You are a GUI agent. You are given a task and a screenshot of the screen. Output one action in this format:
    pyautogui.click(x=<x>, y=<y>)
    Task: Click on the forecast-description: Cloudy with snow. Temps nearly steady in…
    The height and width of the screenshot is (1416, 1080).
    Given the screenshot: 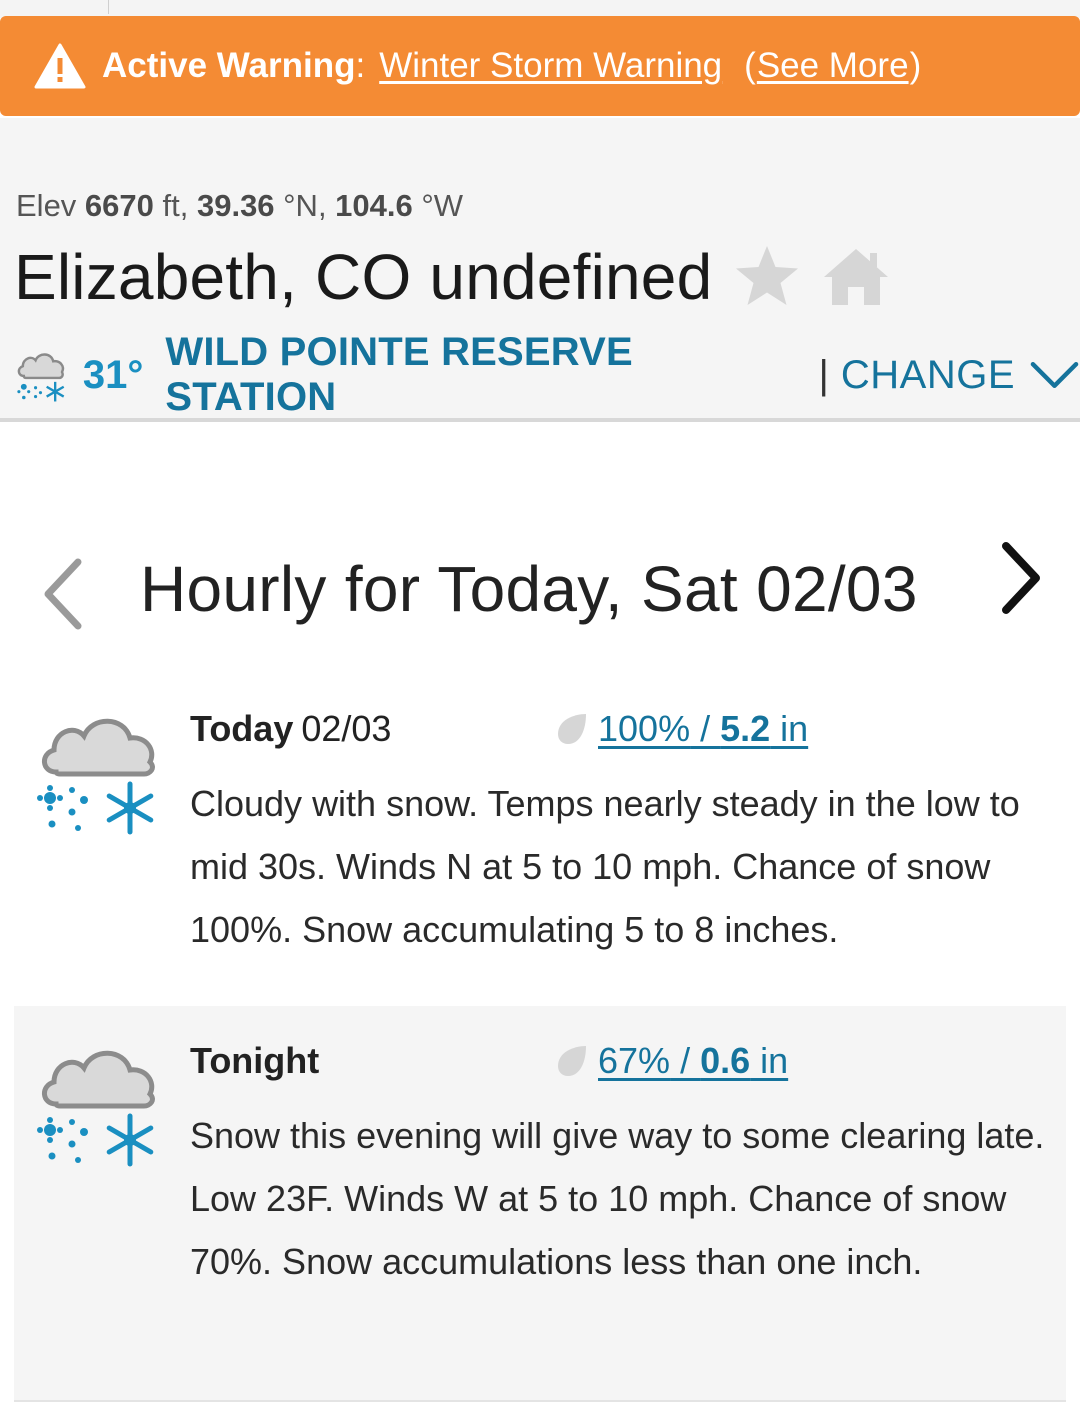 What is the action you would take?
    pyautogui.click(x=605, y=866)
    